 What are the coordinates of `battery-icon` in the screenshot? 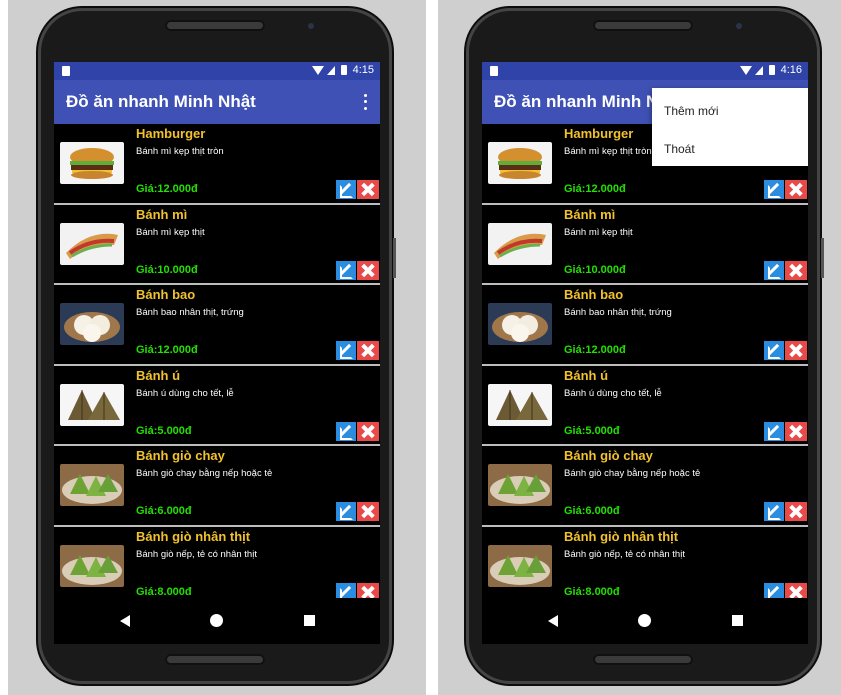 It's located at (343, 70).